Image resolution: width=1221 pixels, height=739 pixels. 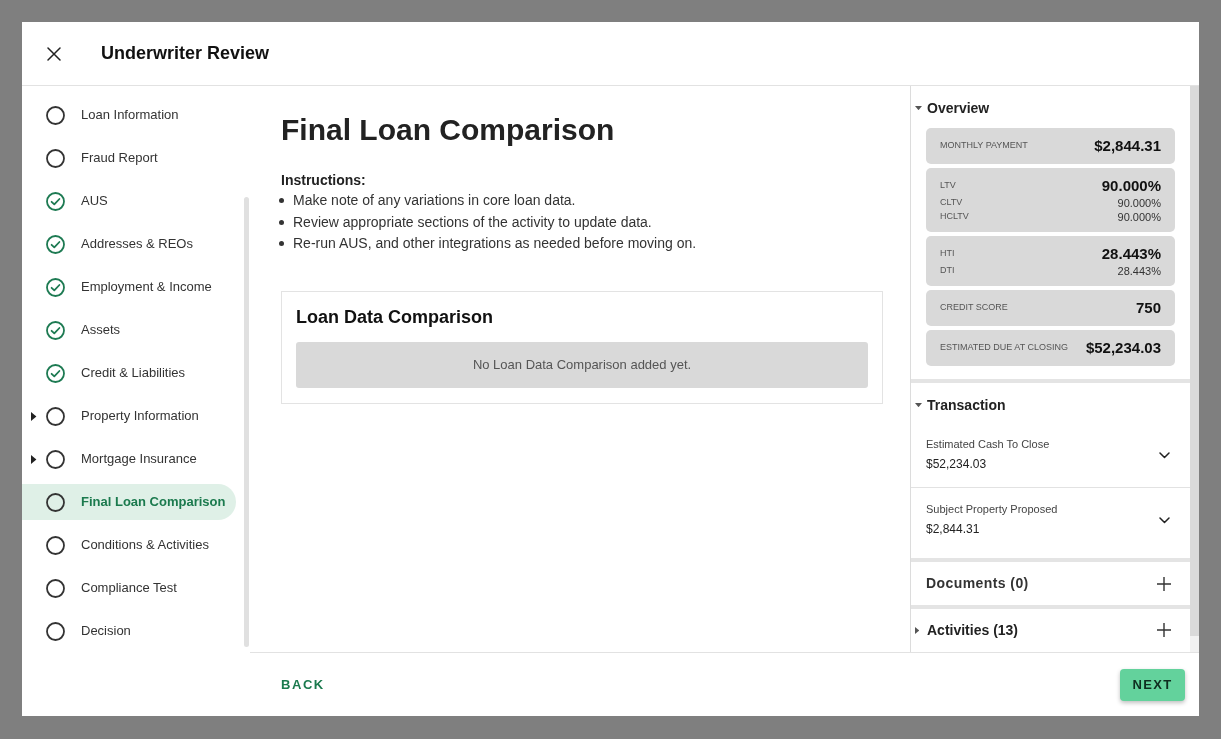 I want to click on section-toggle: Overview, so click(x=950, y=108).